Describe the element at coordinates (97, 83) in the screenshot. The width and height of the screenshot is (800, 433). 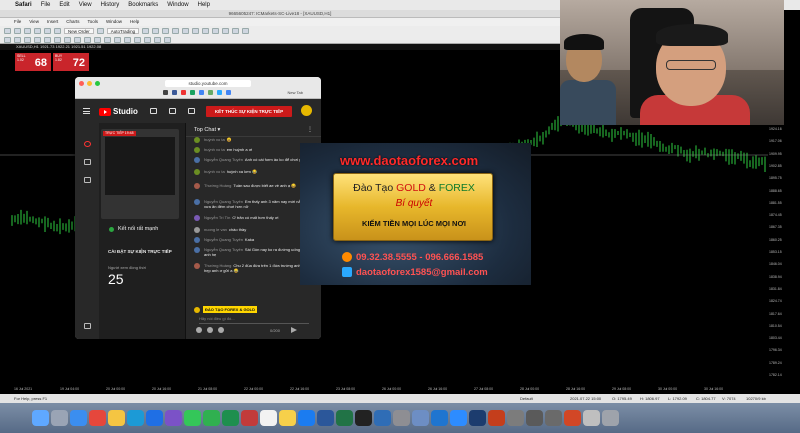
I see `zoom-window-icon` at that location.